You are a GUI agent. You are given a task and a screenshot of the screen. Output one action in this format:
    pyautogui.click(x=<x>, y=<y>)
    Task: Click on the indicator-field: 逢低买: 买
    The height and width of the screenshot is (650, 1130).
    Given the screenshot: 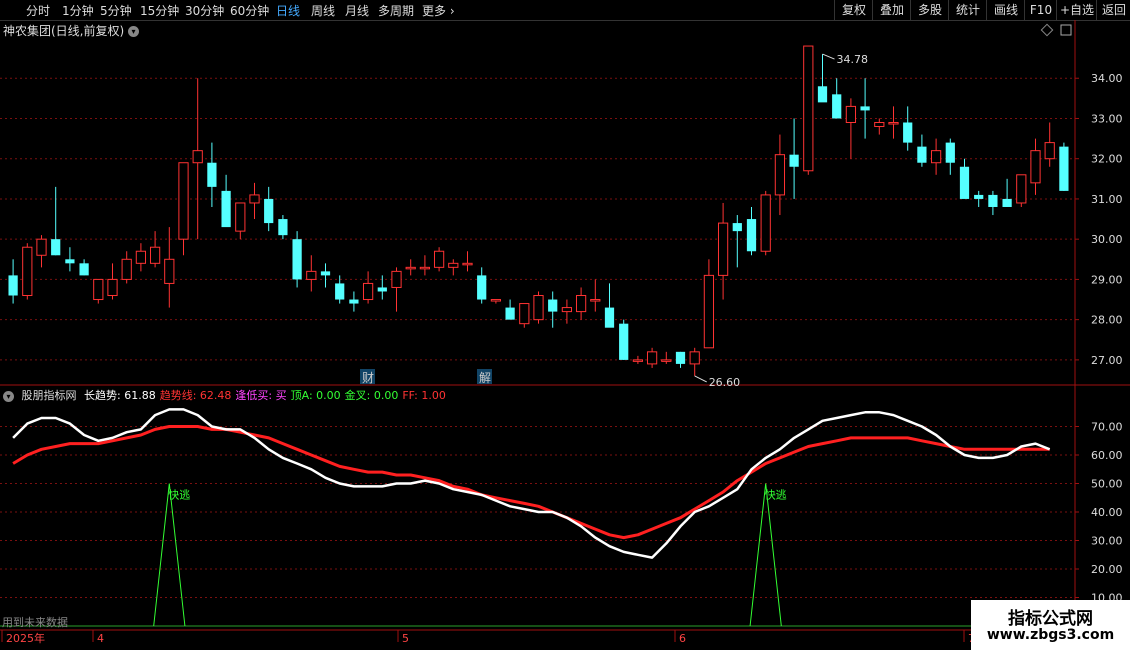 What is the action you would take?
    pyautogui.click(x=261, y=395)
    